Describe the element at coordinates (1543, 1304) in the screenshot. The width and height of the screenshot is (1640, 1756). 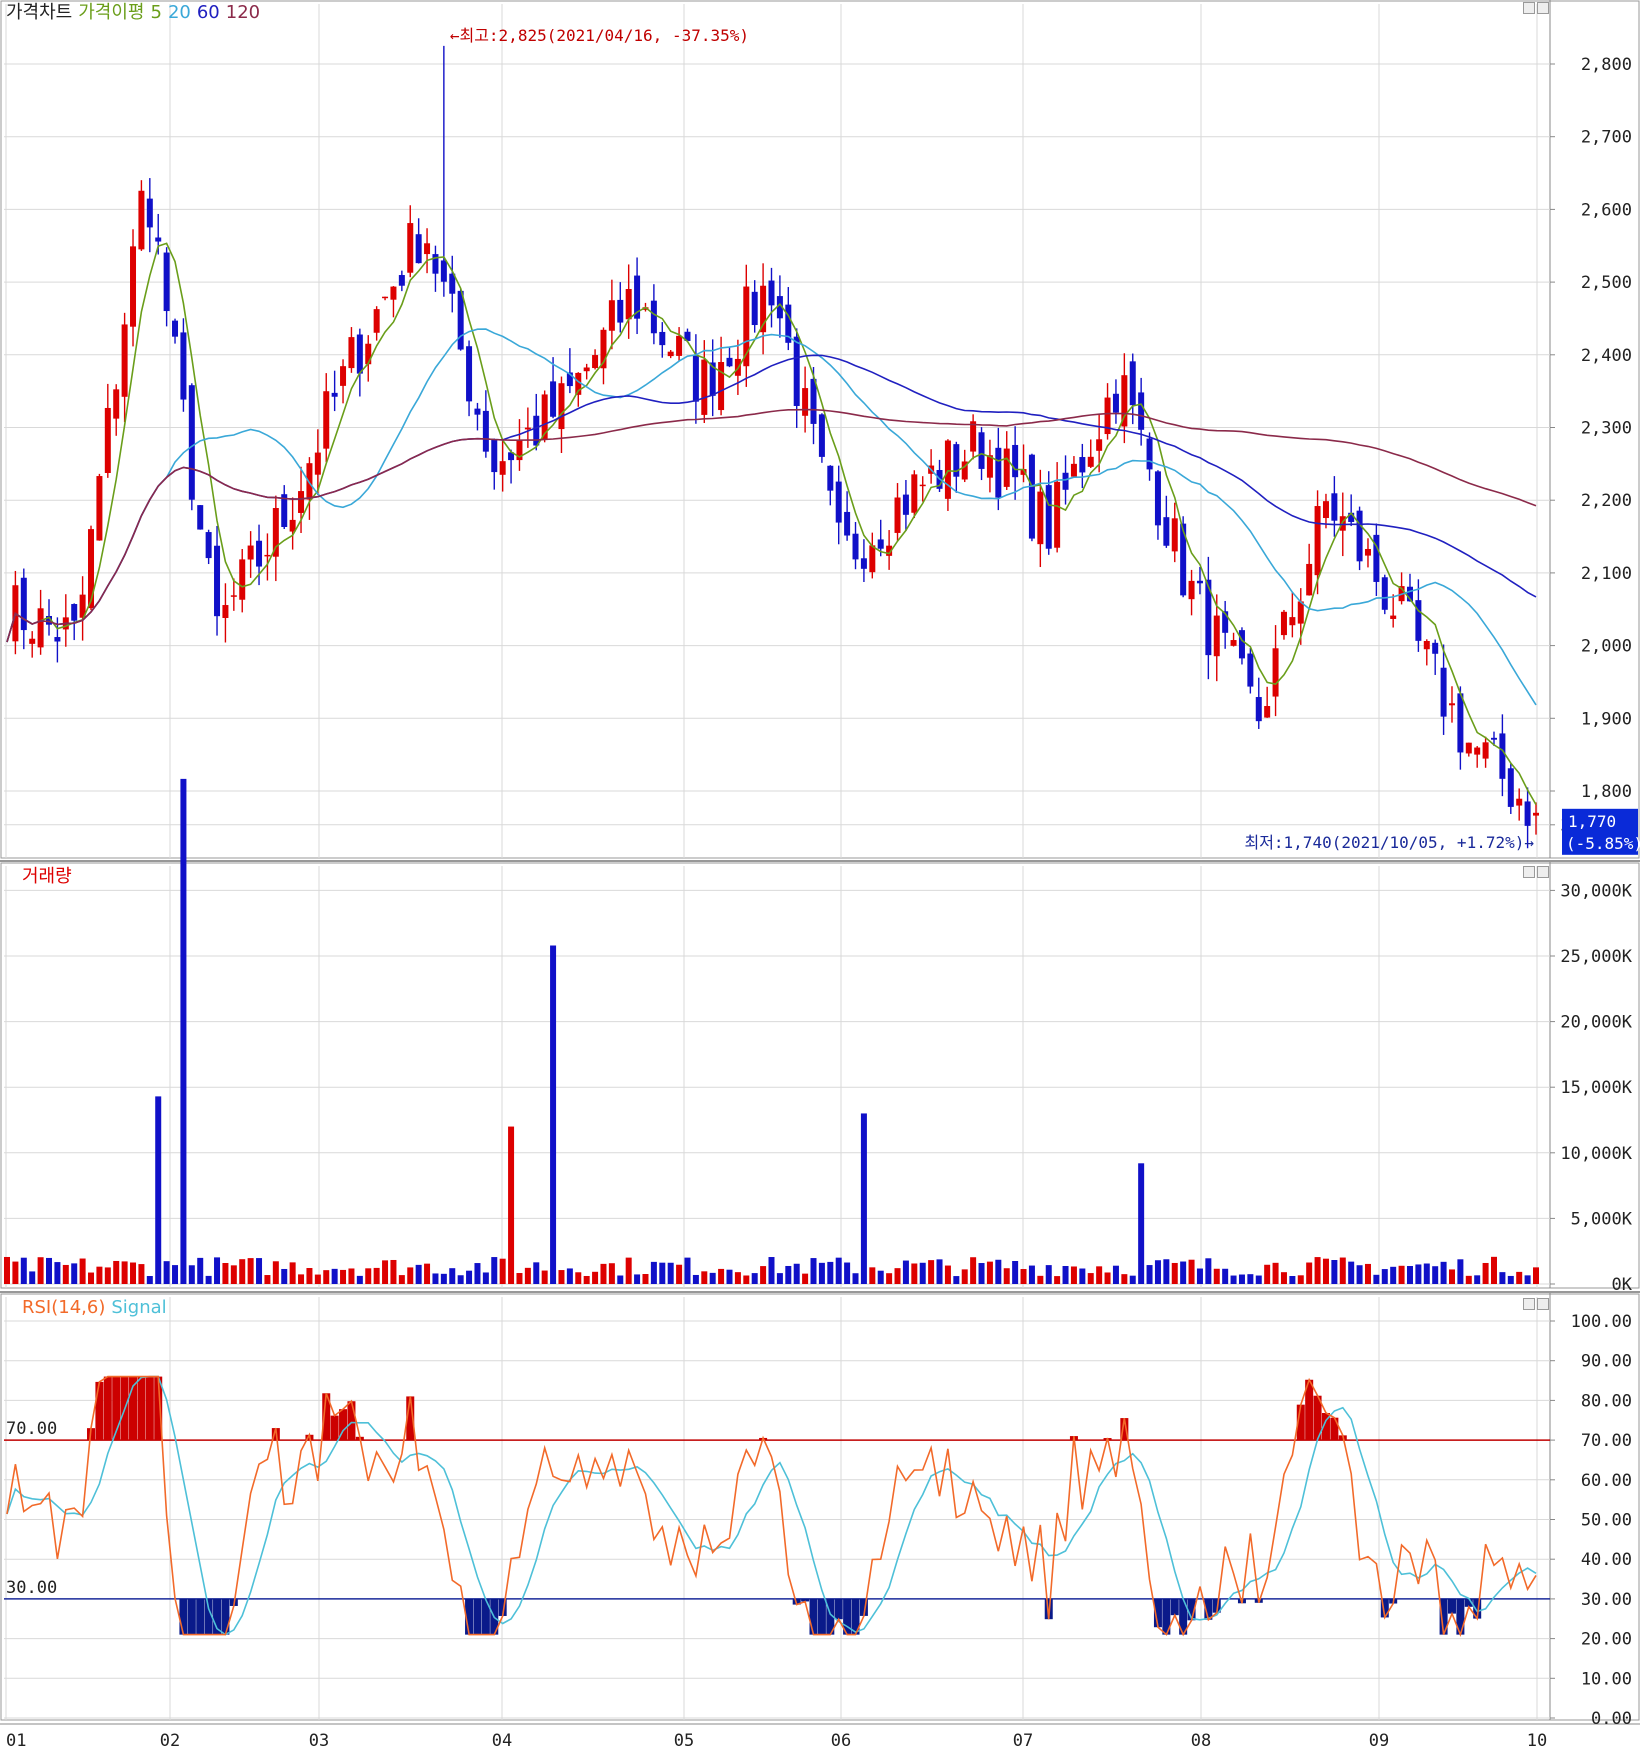
I see `rsi-panel-close-button` at that location.